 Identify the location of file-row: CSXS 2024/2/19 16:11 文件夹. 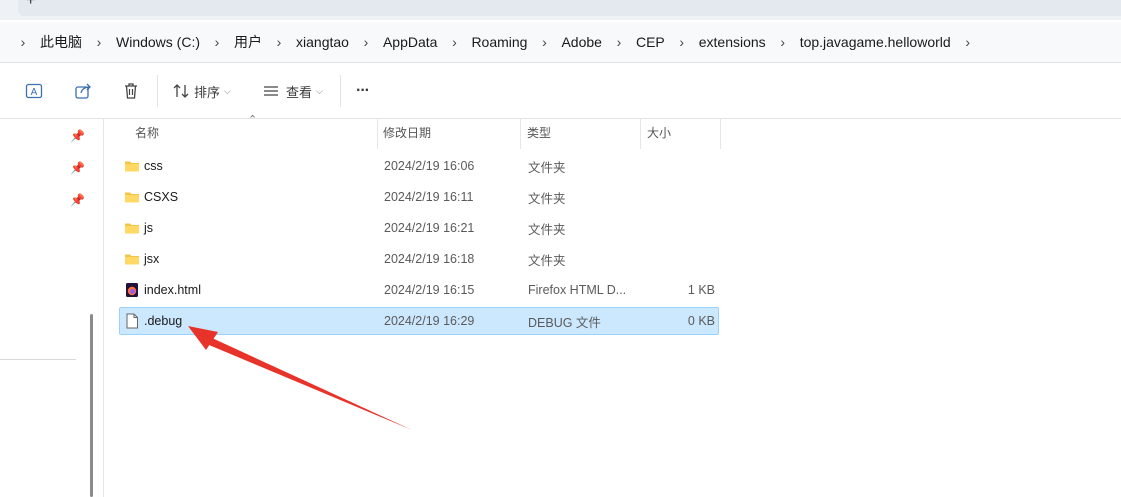
(419, 197).